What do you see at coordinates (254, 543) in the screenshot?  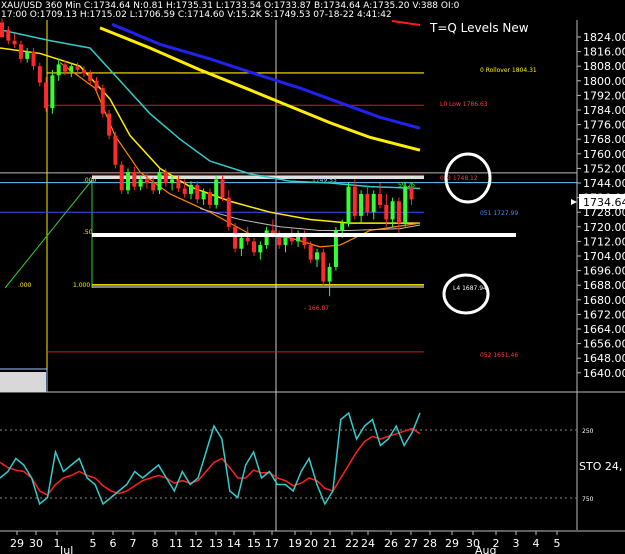 I see `date-tick-label: 15` at bounding box center [254, 543].